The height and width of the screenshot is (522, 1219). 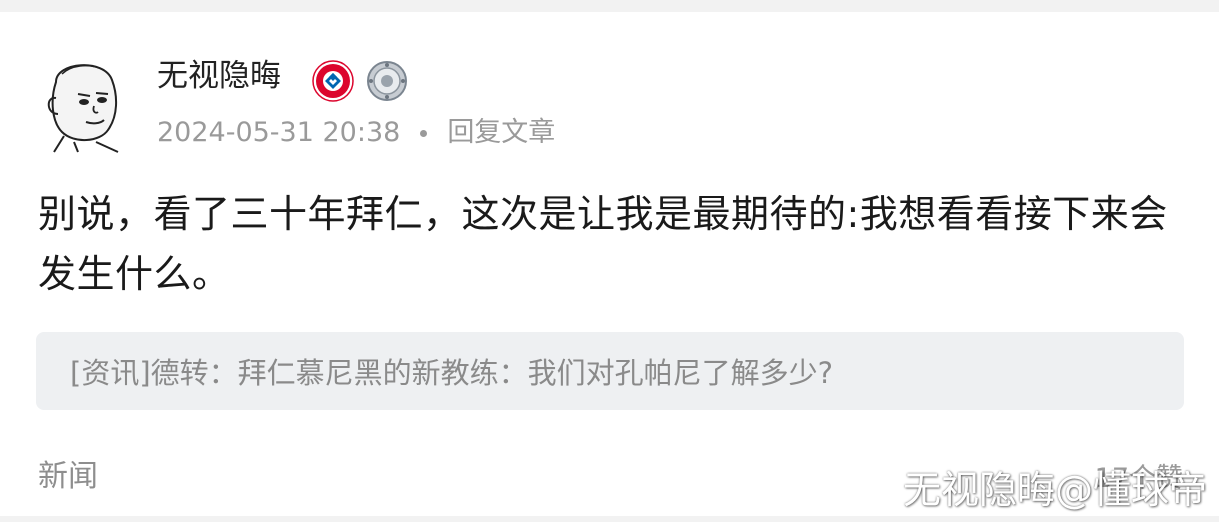 What do you see at coordinates (424, 133) in the screenshot?
I see `separator-dot` at bounding box center [424, 133].